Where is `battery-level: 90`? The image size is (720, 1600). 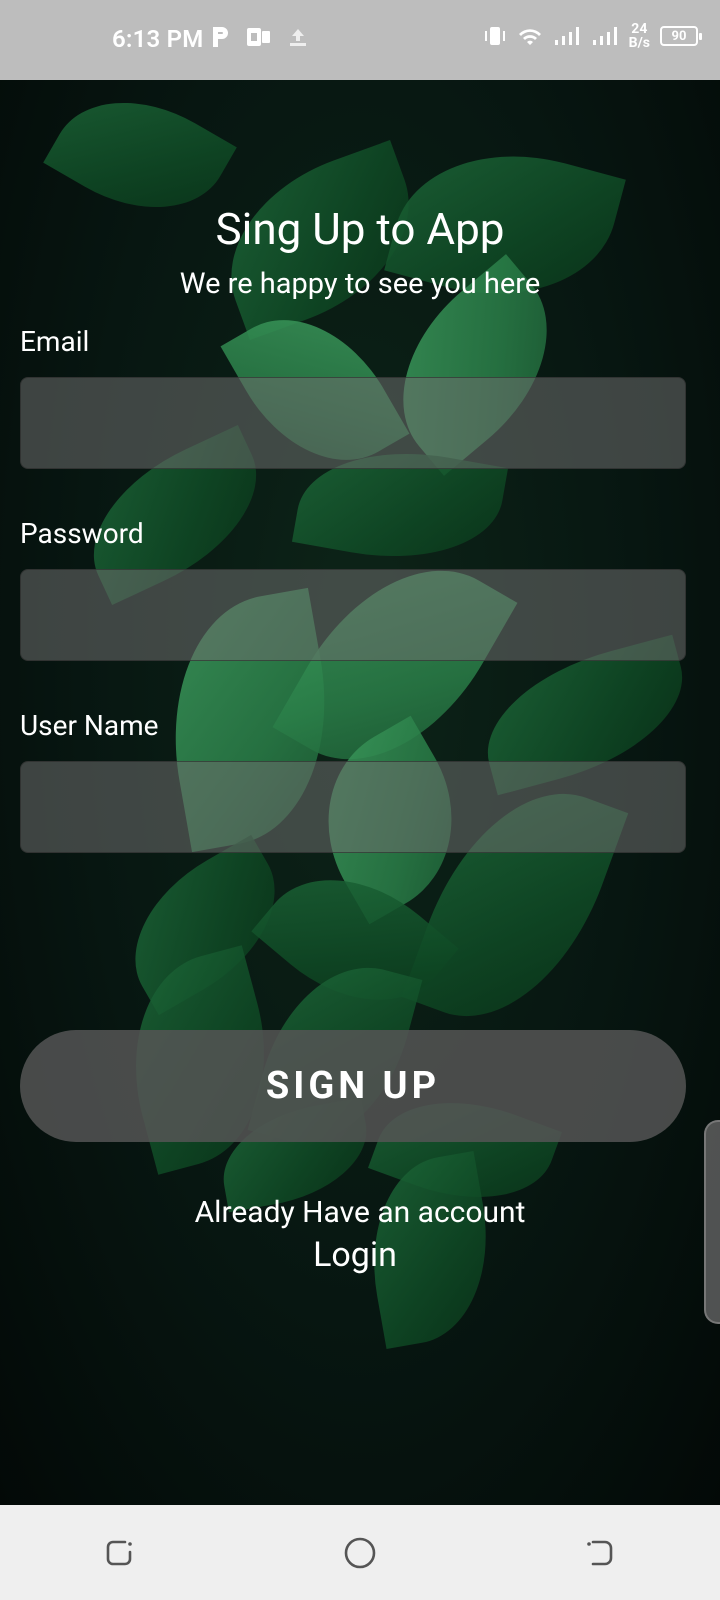
battery-level: 90 is located at coordinates (679, 36).